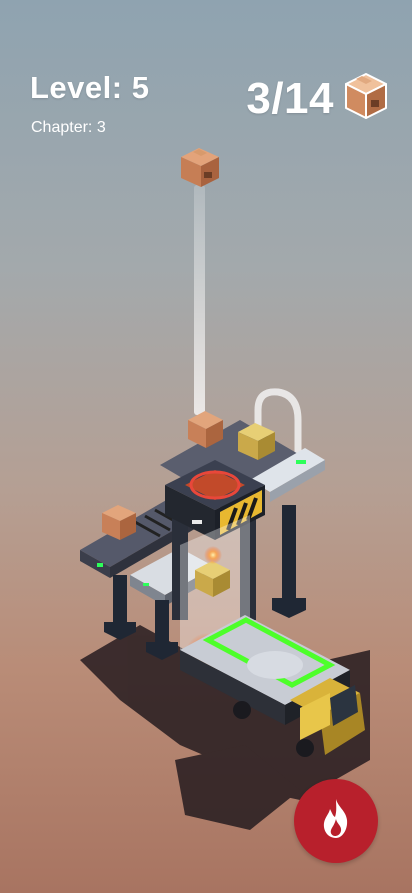  Describe the element at coordinates (68, 127) in the screenshot. I see `chapter-label: Chapter: 3` at that location.